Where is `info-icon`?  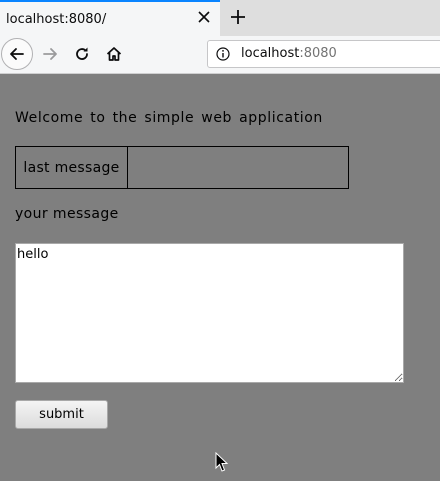
info-icon is located at coordinates (223, 54).